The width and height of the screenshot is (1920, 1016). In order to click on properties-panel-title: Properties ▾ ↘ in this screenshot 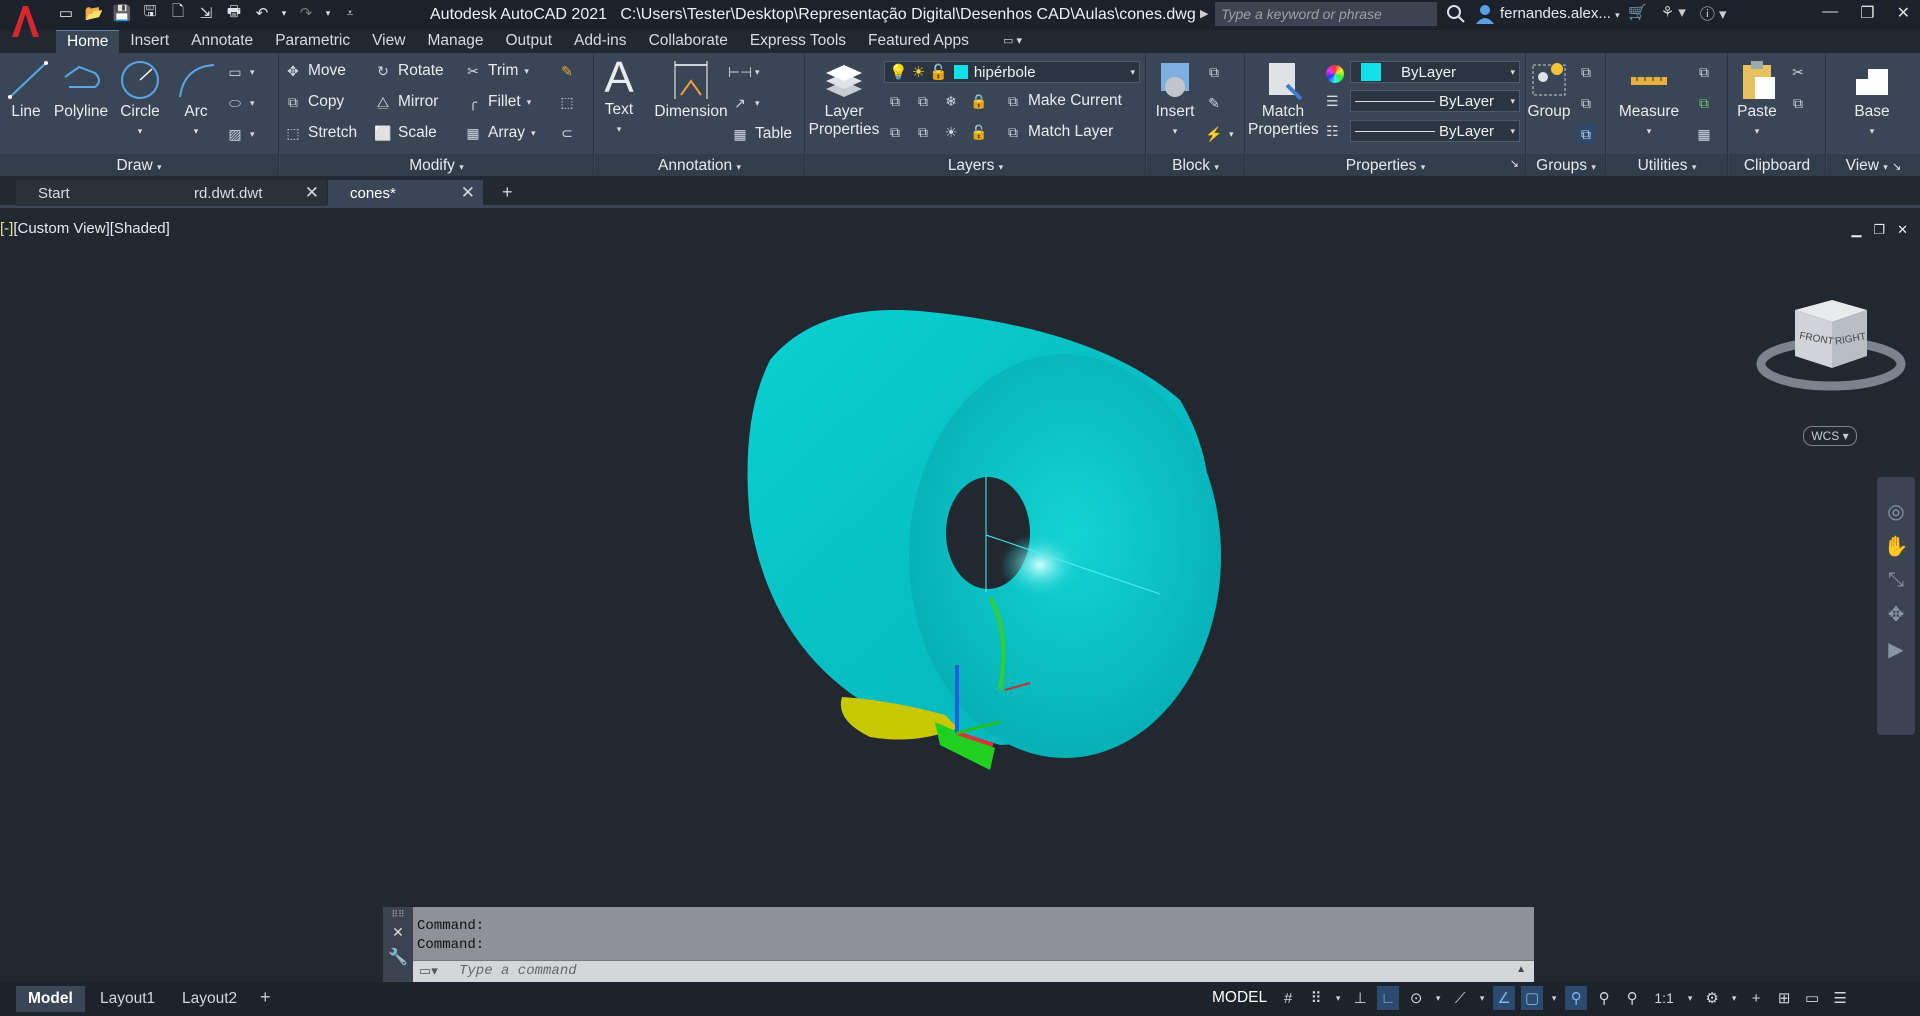, I will do `click(1385, 165)`.